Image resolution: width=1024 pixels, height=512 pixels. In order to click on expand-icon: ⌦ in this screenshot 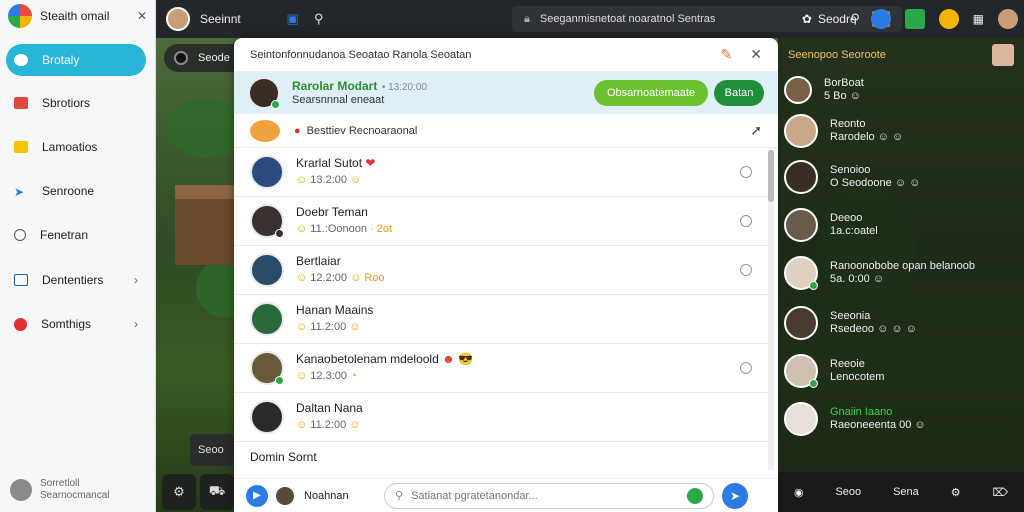, I will do `click(1000, 492)`.